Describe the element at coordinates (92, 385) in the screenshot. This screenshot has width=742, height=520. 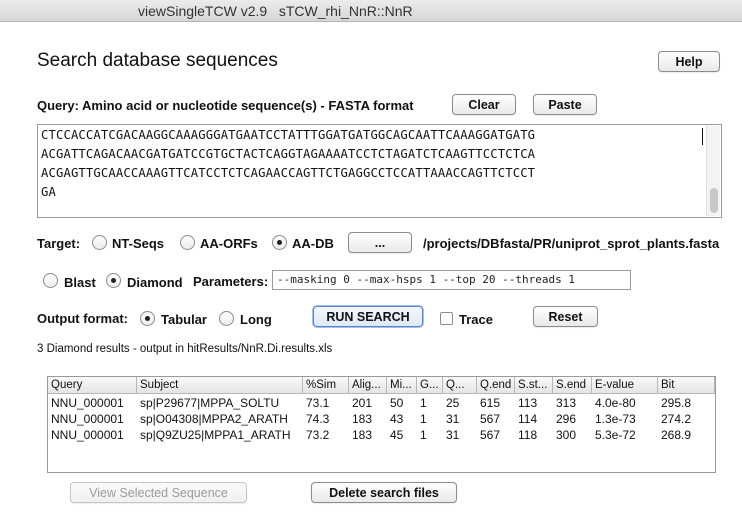
I see `column-header: Query` at that location.